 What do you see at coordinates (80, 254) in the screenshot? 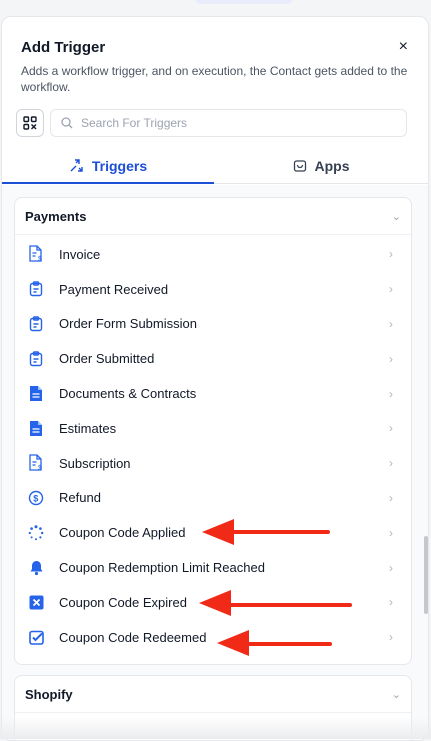
I see `item-label: Invoice` at bounding box center [80, 254].